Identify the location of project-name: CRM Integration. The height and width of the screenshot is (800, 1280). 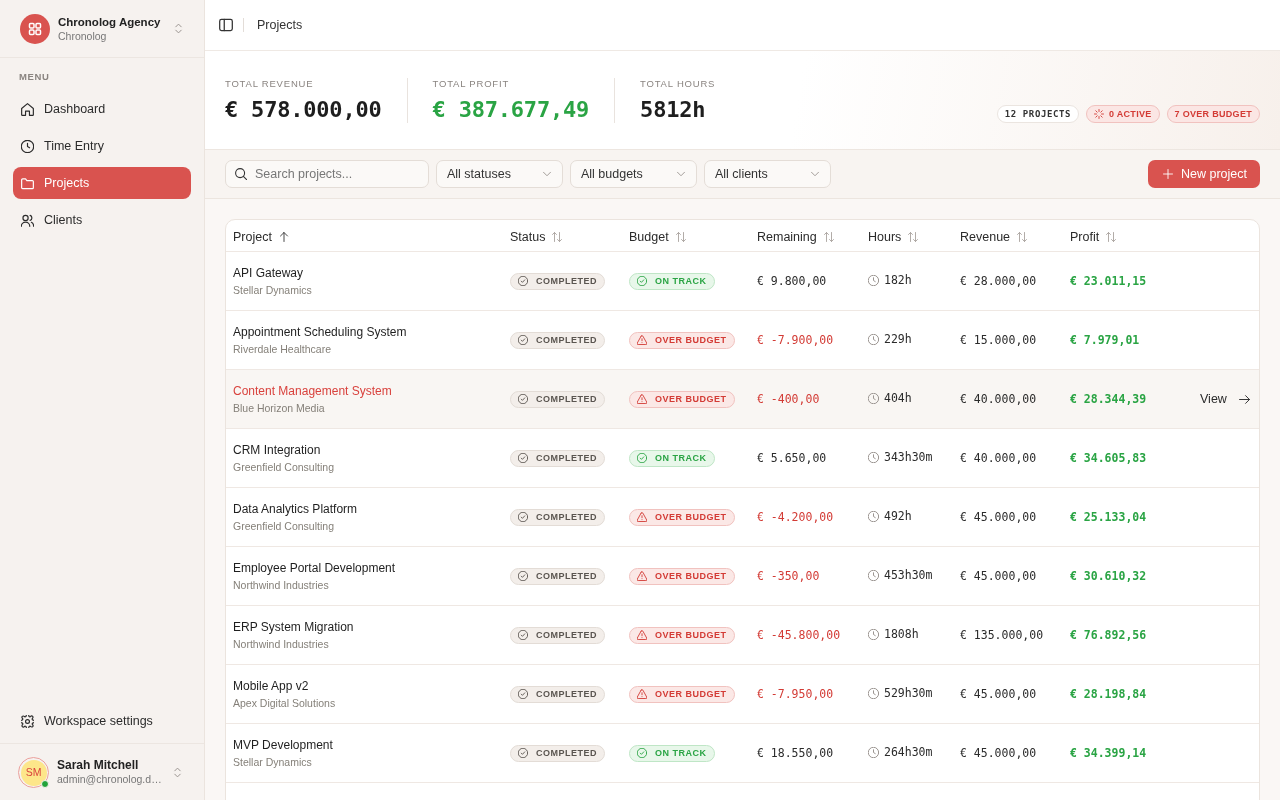
(363, 450).